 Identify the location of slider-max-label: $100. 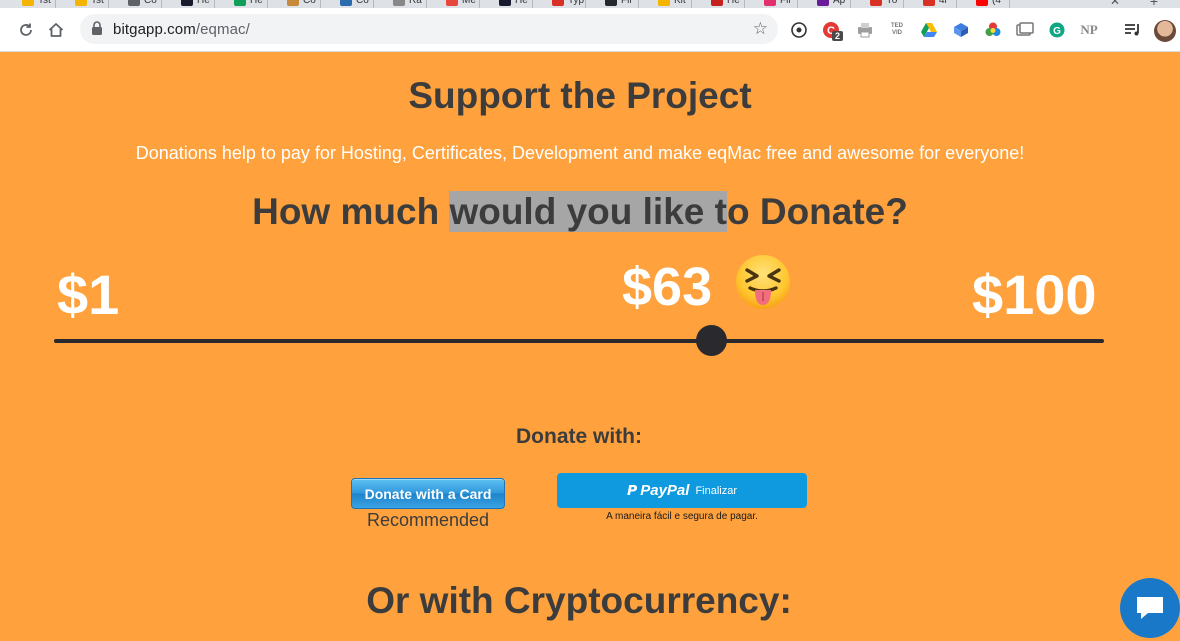
(1034, 294).